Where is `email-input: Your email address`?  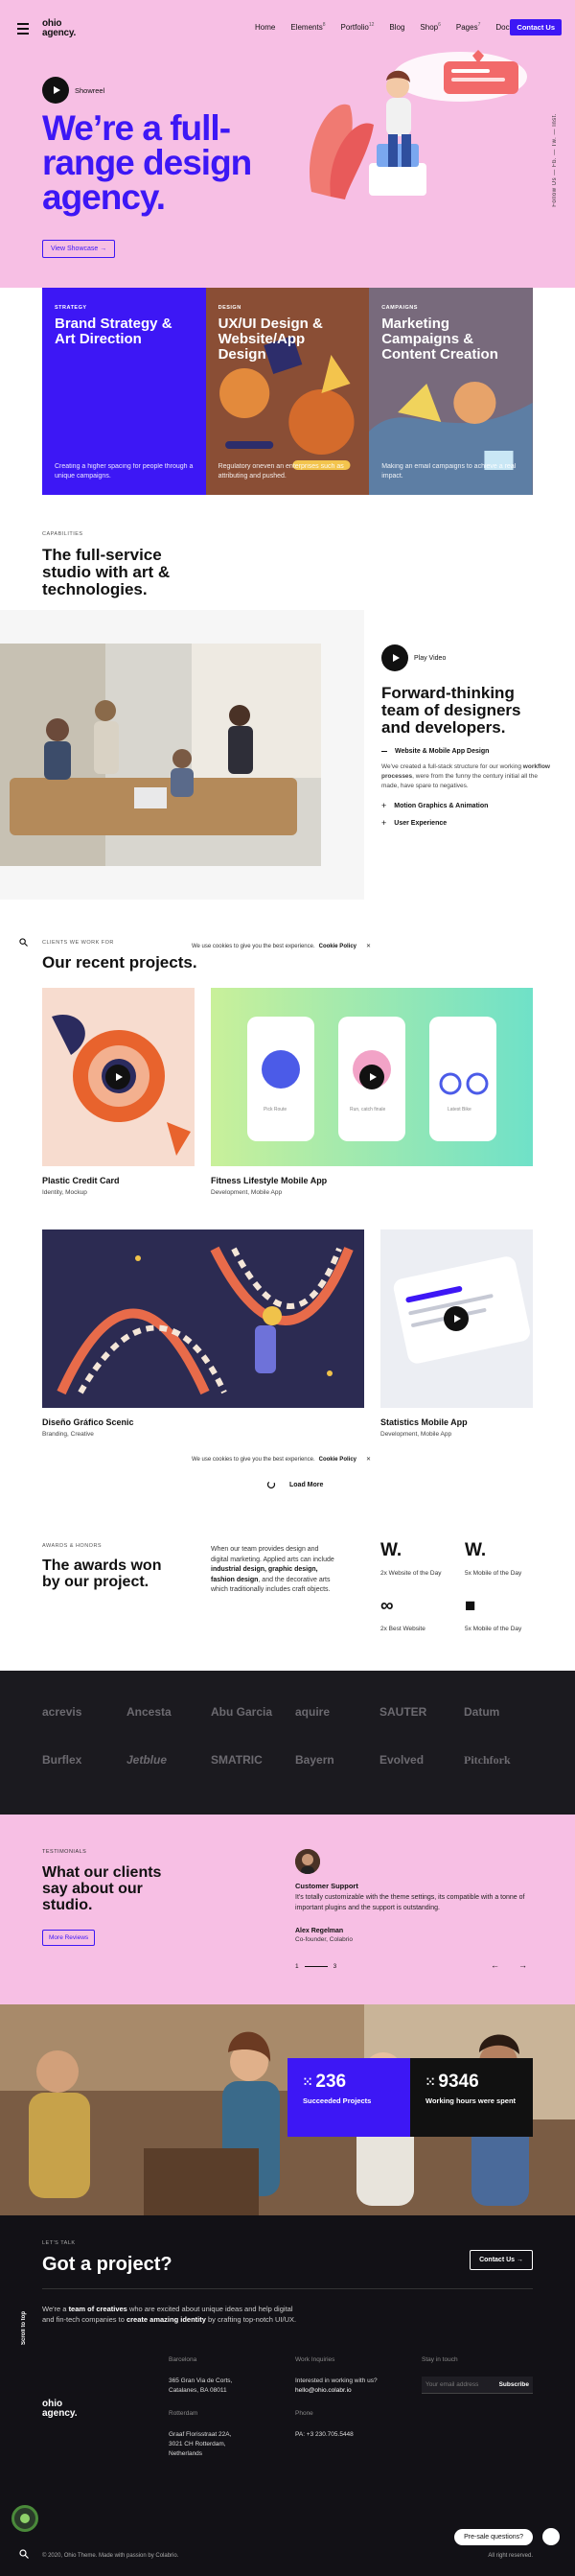 email-input: Your email address is located at coordinates (452, 2384).